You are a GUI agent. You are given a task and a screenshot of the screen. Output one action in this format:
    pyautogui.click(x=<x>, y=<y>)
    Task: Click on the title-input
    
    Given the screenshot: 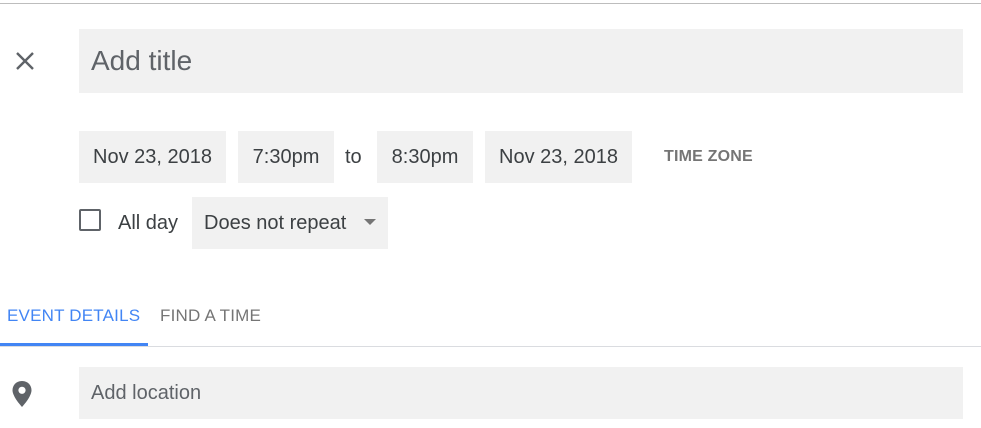 What is the action you would take?
    pyautogui.click(x=521, y=61)
    